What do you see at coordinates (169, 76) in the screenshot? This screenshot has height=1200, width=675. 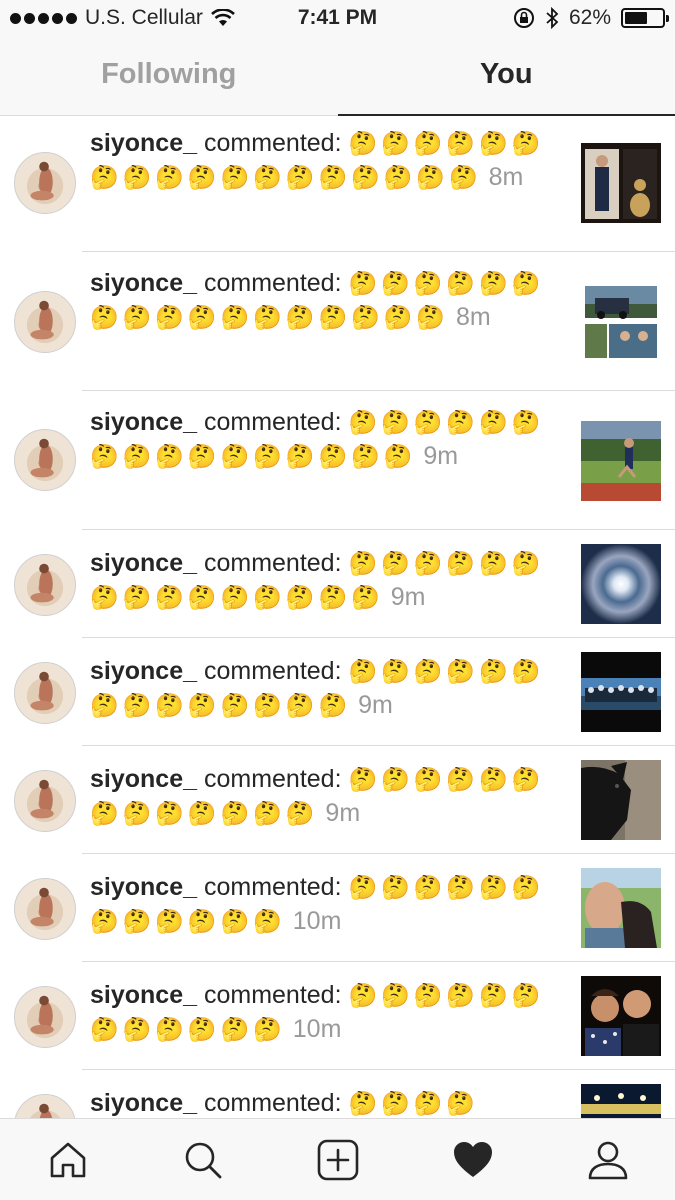 I see `tab-following: Following` at bounding box center [169, 76].